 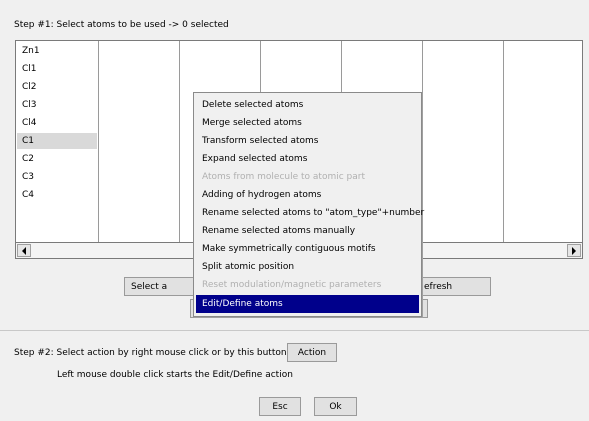 I want to click on atom-item: C3, so click(x=57, y=177).